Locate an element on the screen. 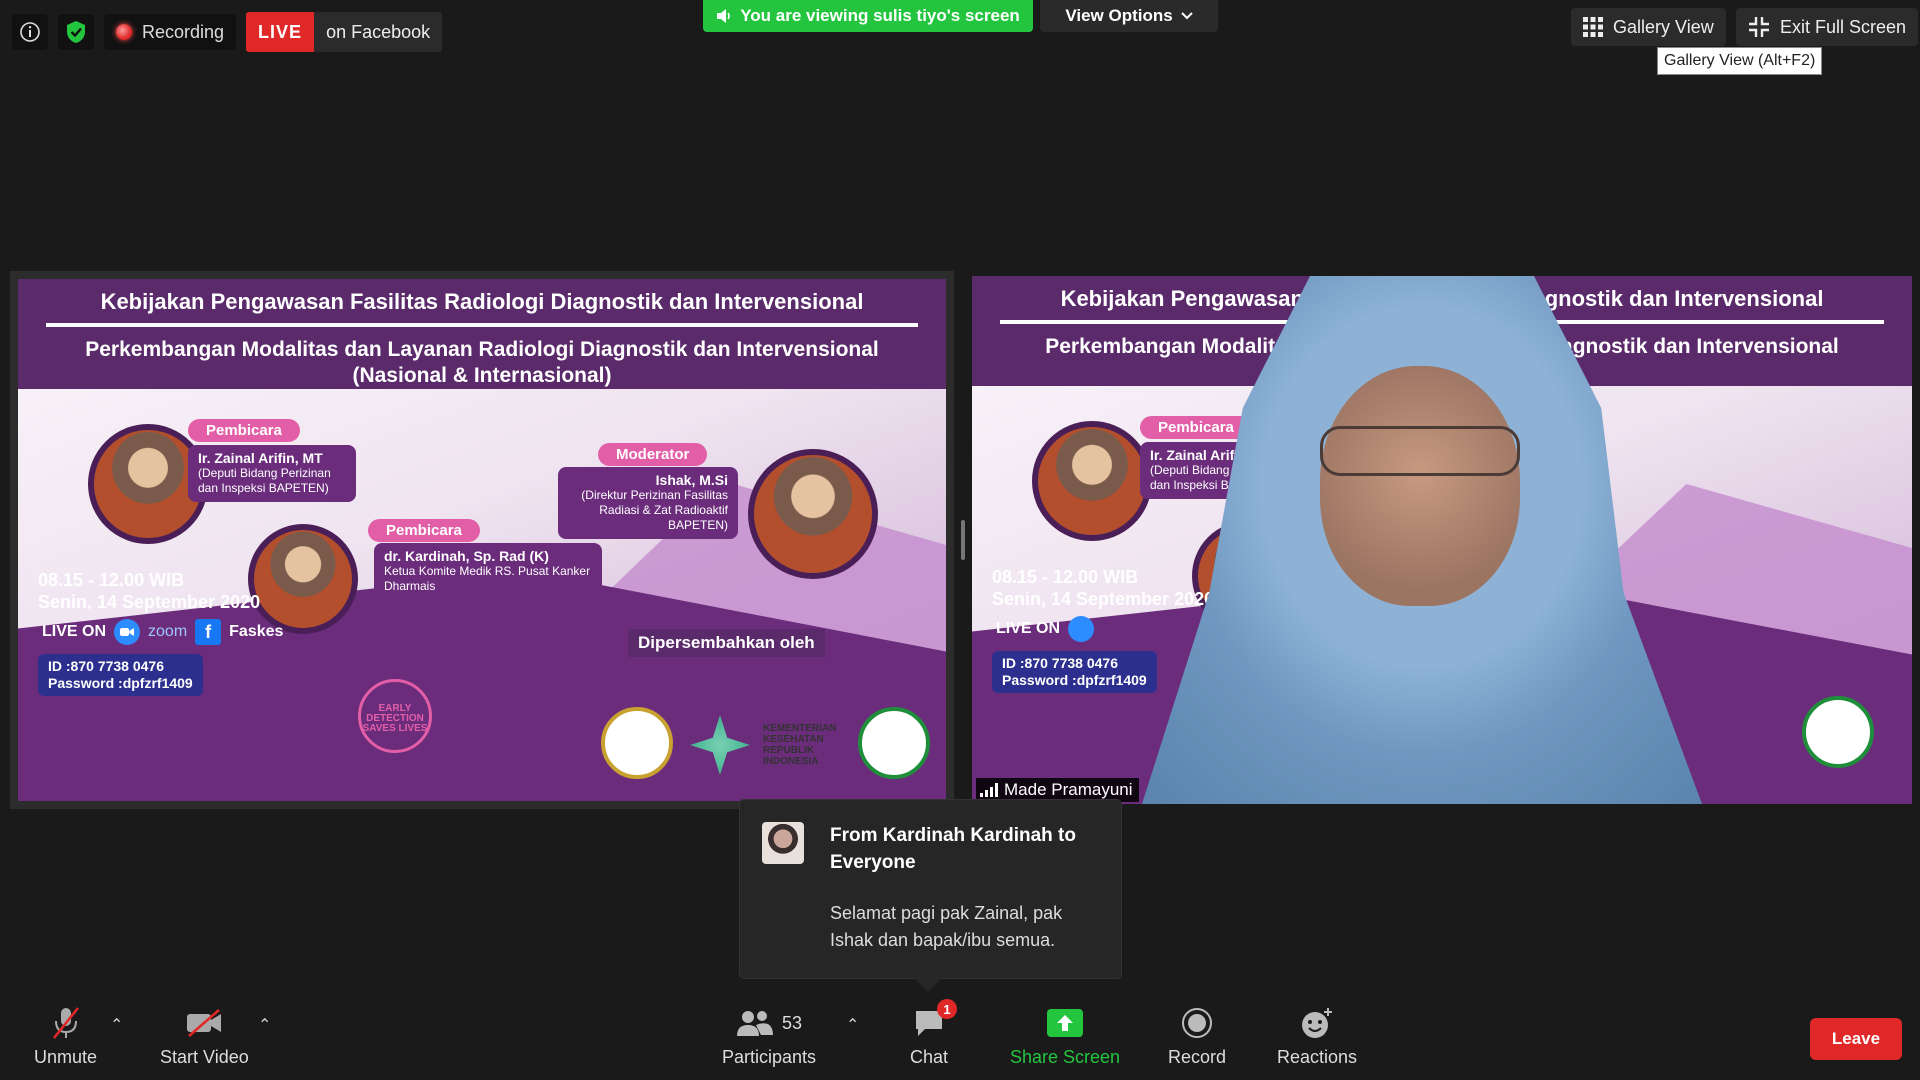 The image size is (1920, 1080). moderator-name: Ishak, M.Si is located at coordinates (691, 480).